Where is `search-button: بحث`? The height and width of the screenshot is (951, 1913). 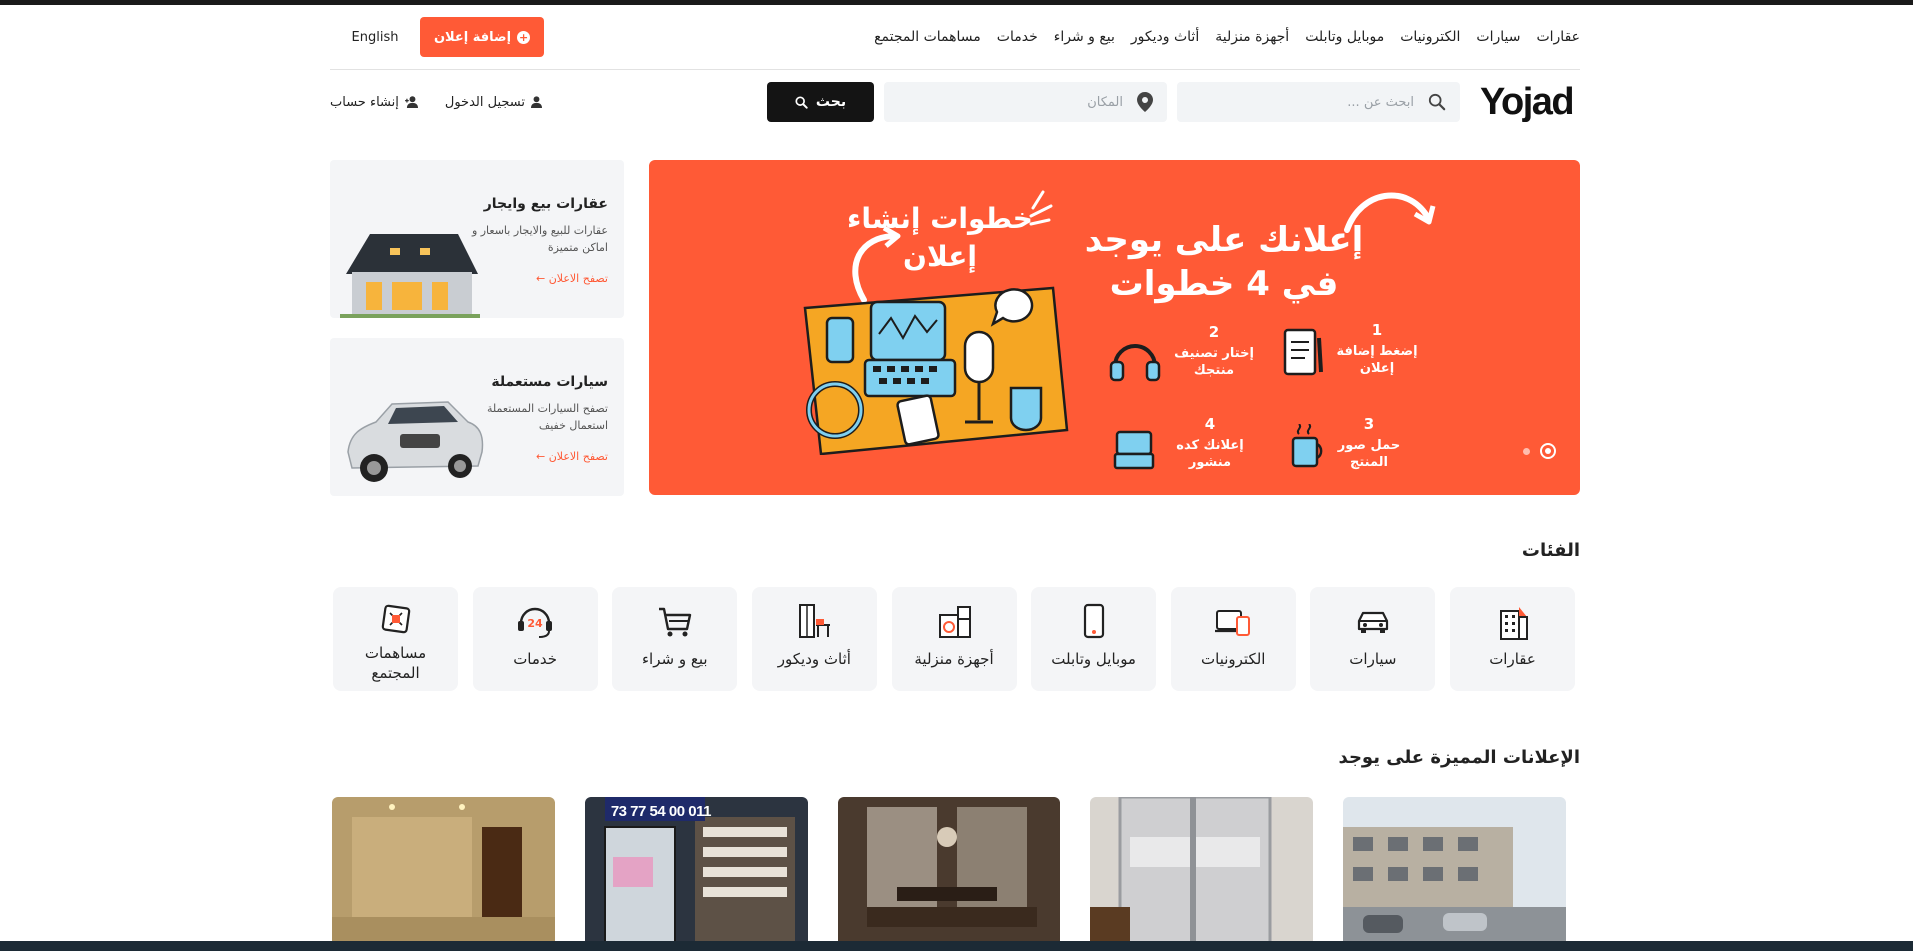
search-button: بحث is located at coordinates (820, 102).